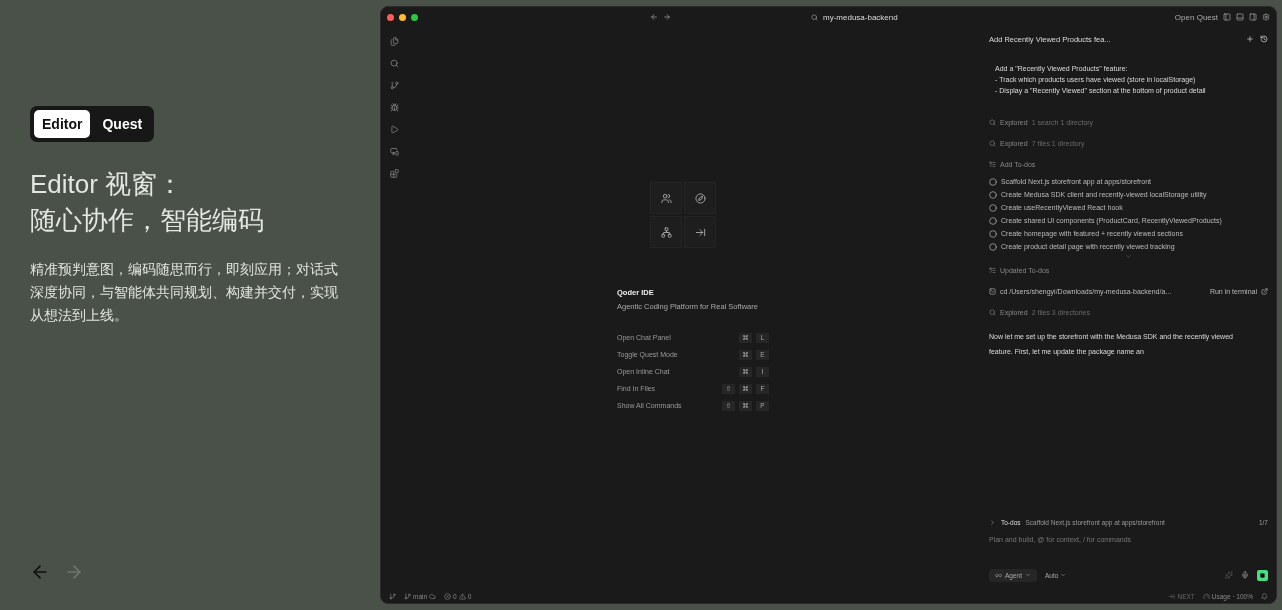  Describe the element at coordinates (1196, 17) in the screenshot. I see `open-quest-button: Open Quest` at that location.